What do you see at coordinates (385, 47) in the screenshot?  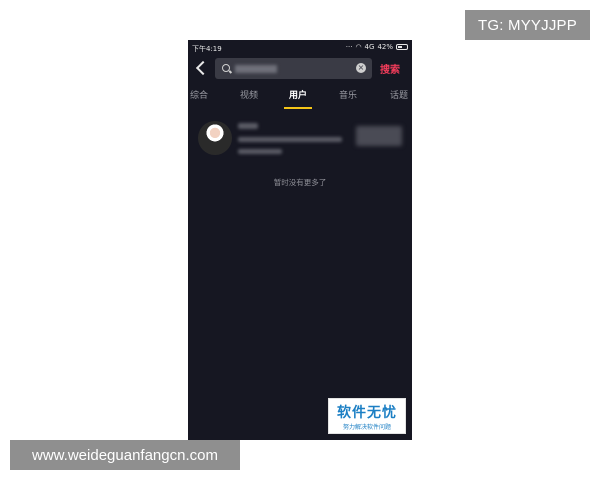 I see `battery-percent: 42%` at bounding box center [385, 47].